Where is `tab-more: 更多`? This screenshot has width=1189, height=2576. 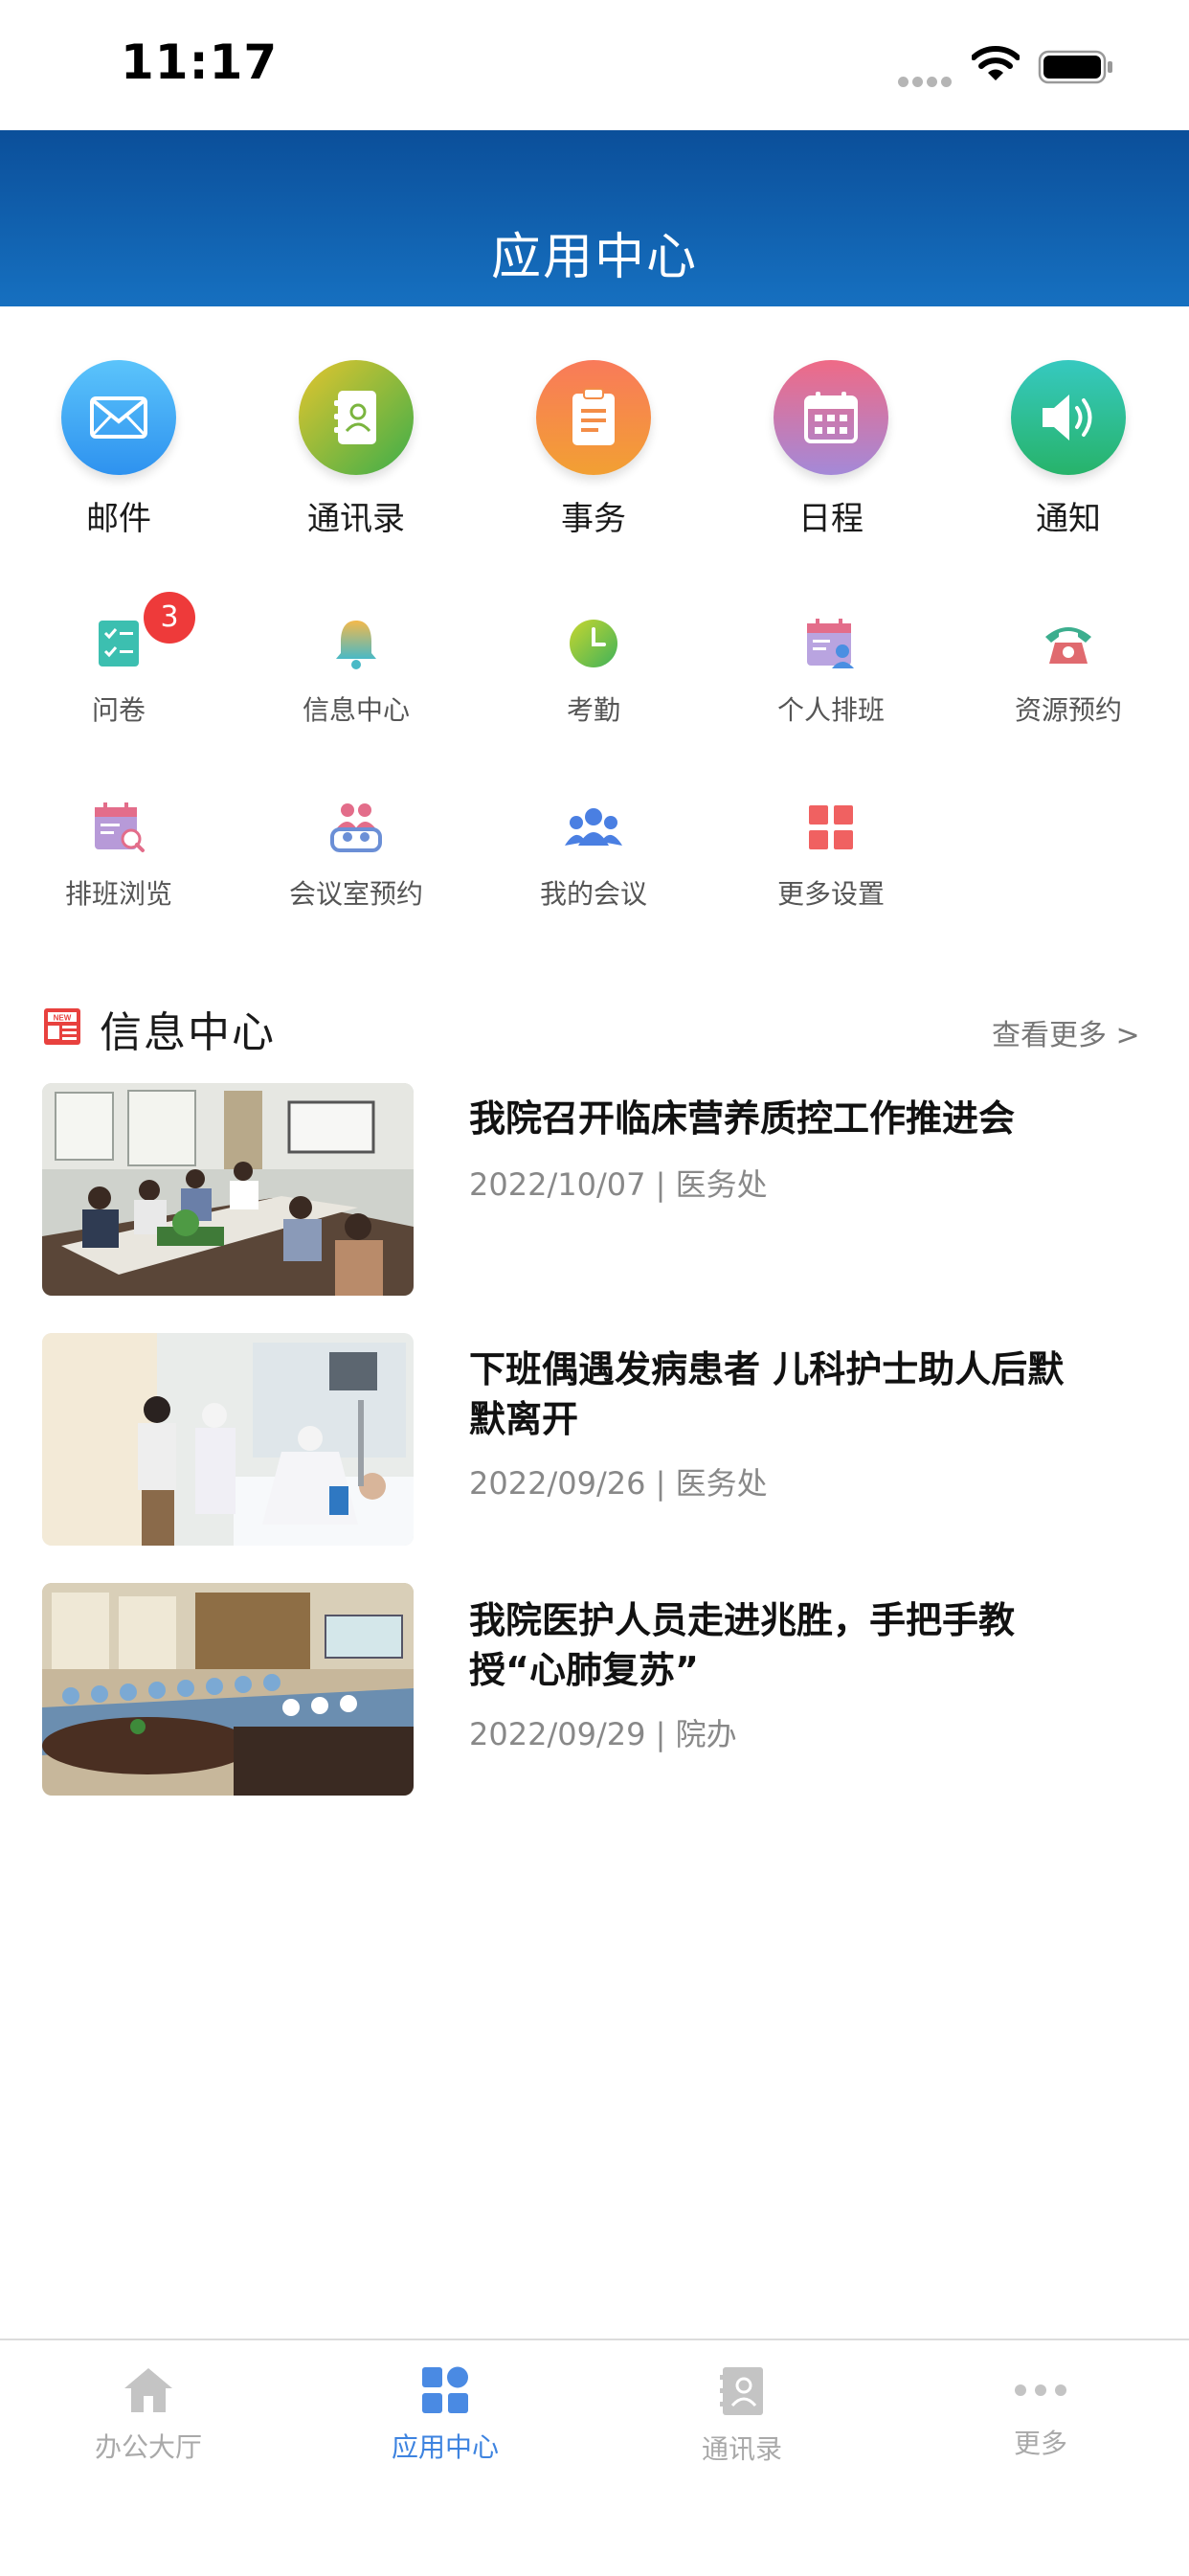 tab-more: 更多 is located at coordinates (1040, 2413).